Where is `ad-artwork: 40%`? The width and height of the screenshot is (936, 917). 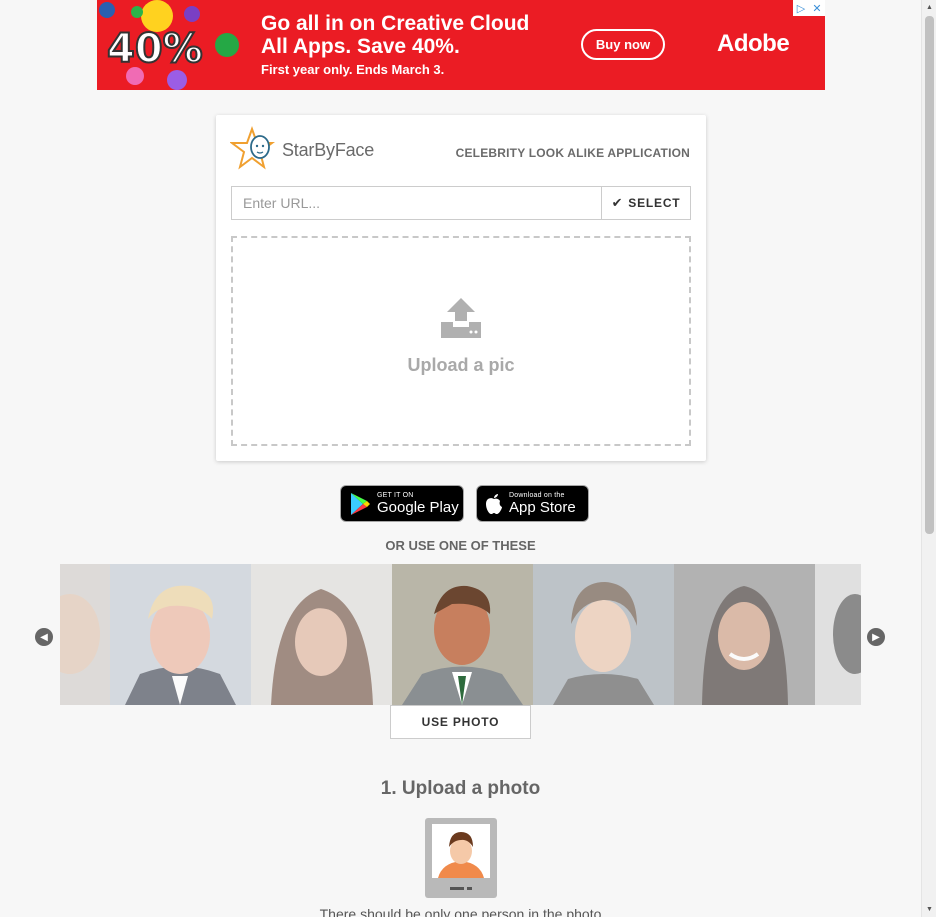 ad-artwork: 40% is located at coordinates (169, 45).